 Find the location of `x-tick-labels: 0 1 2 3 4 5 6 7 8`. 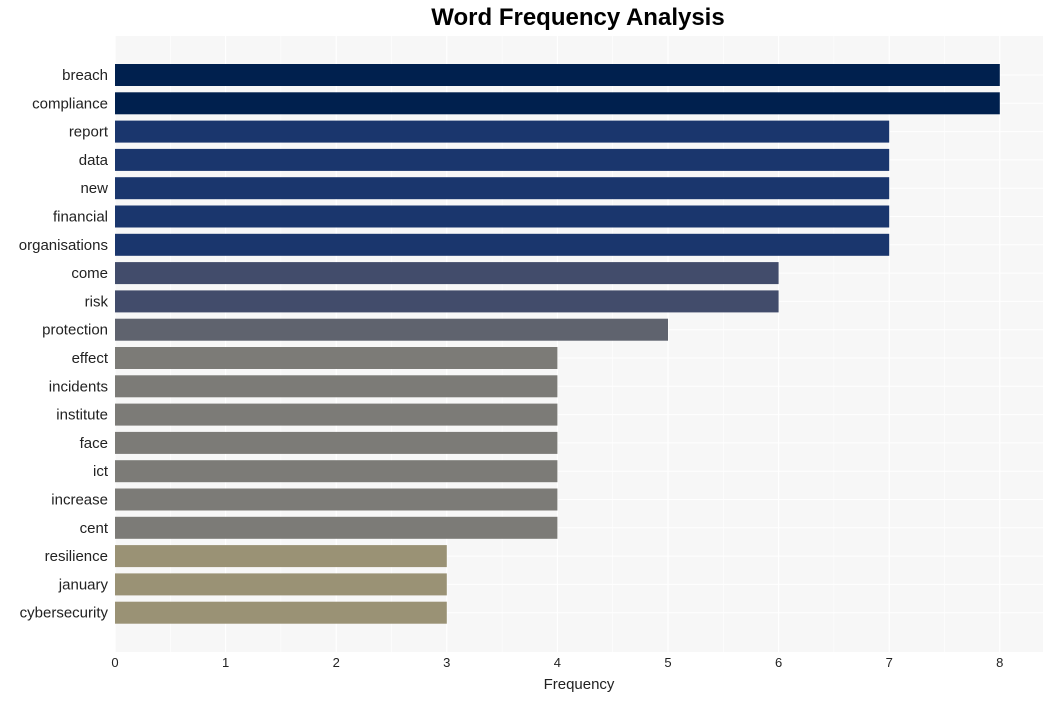

x-tick-labels: 0 1 2 3 4 5 6 7 8 is located at coordinates (557, 662).